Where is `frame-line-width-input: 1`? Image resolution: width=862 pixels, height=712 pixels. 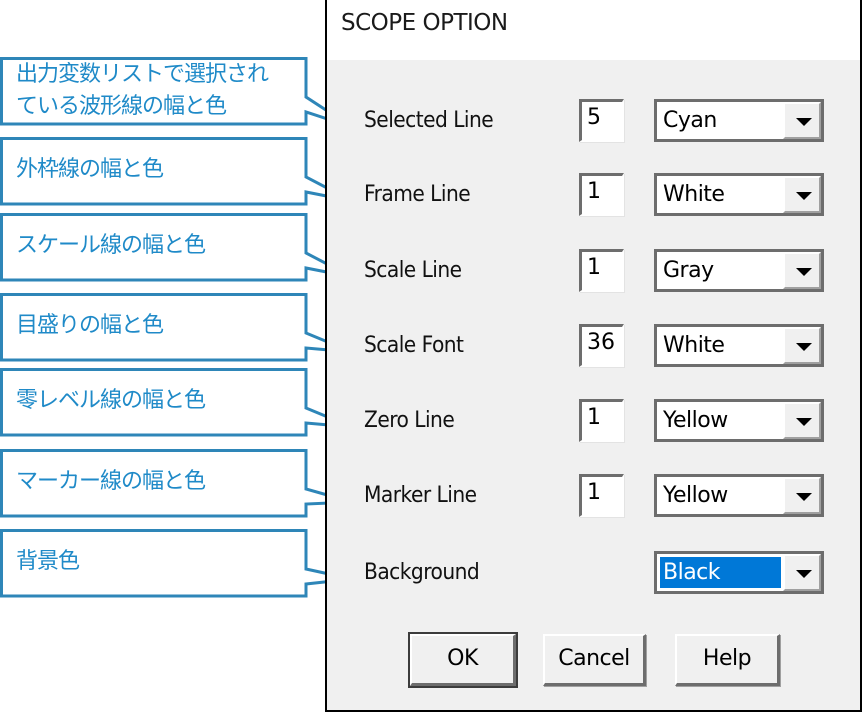
frame-line-width-input: 1 is located at coordinates (601, 194).